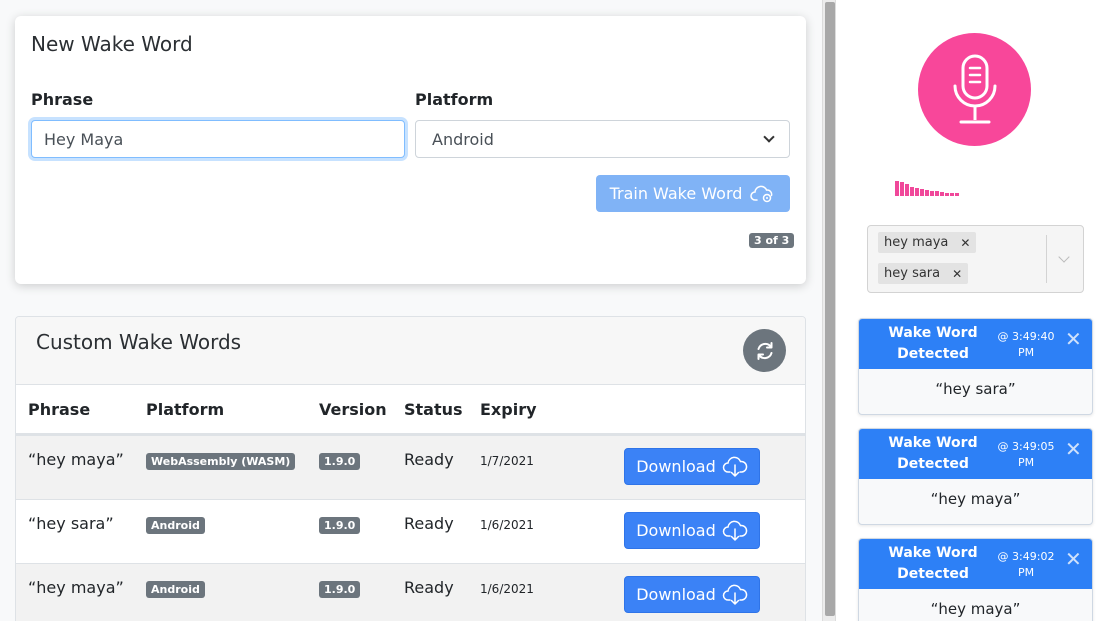 The height and width of the screenshot is (621, 1106). I want to click on microphone-button, so click(974, 89).